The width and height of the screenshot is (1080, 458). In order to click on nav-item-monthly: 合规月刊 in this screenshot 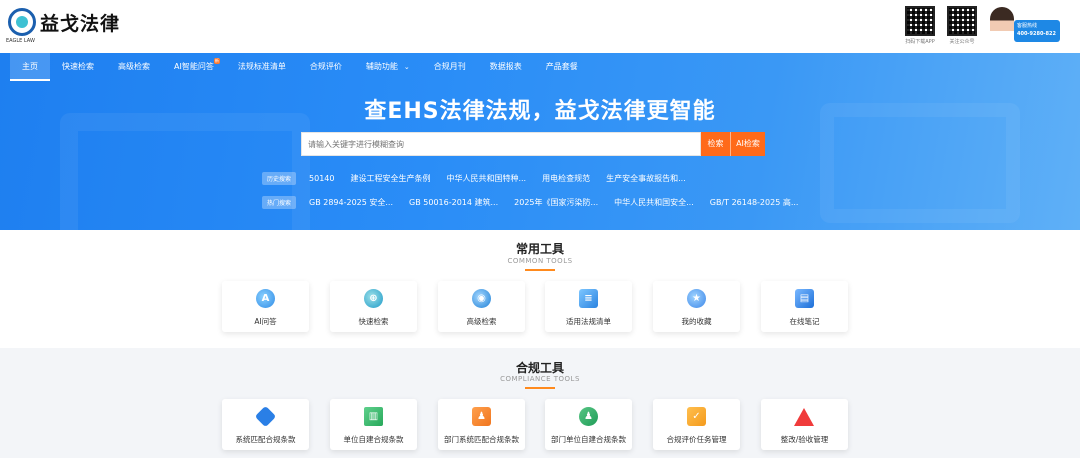, I will do `click(450, 67)`.